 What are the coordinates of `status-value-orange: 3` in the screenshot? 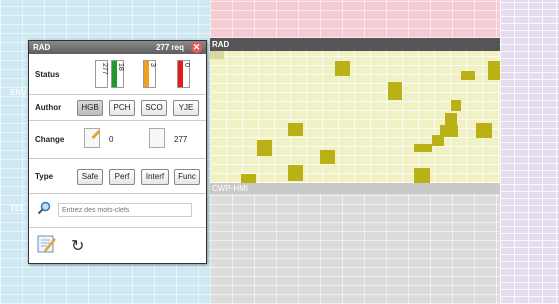 It's located at (152, 65).